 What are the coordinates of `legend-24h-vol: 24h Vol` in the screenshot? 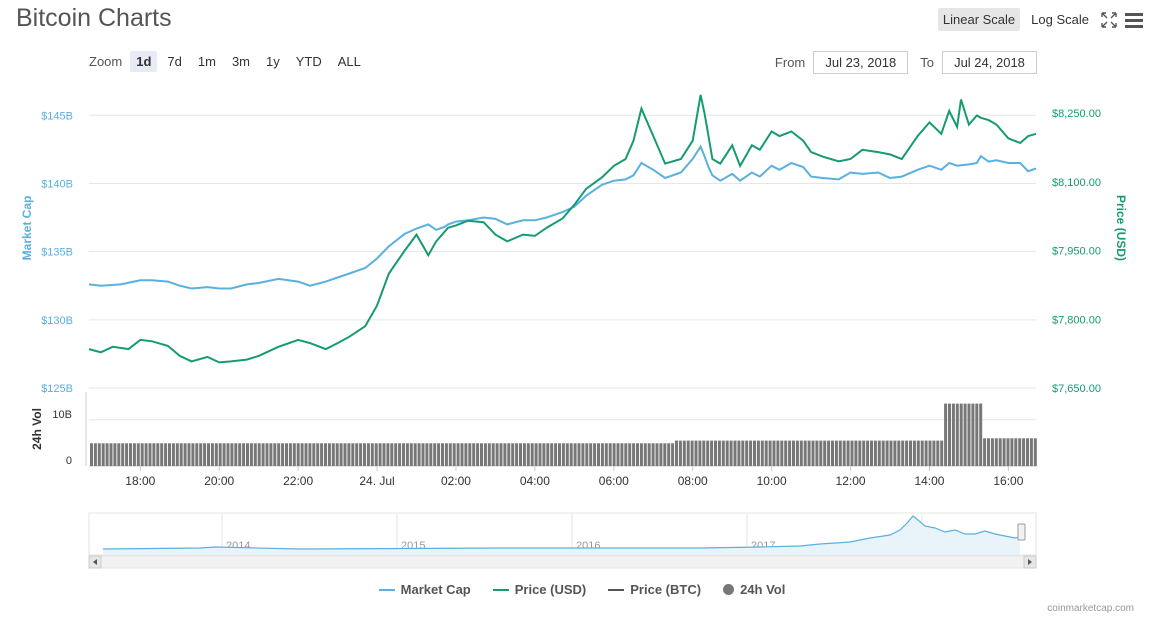 It's located at (754, 589).